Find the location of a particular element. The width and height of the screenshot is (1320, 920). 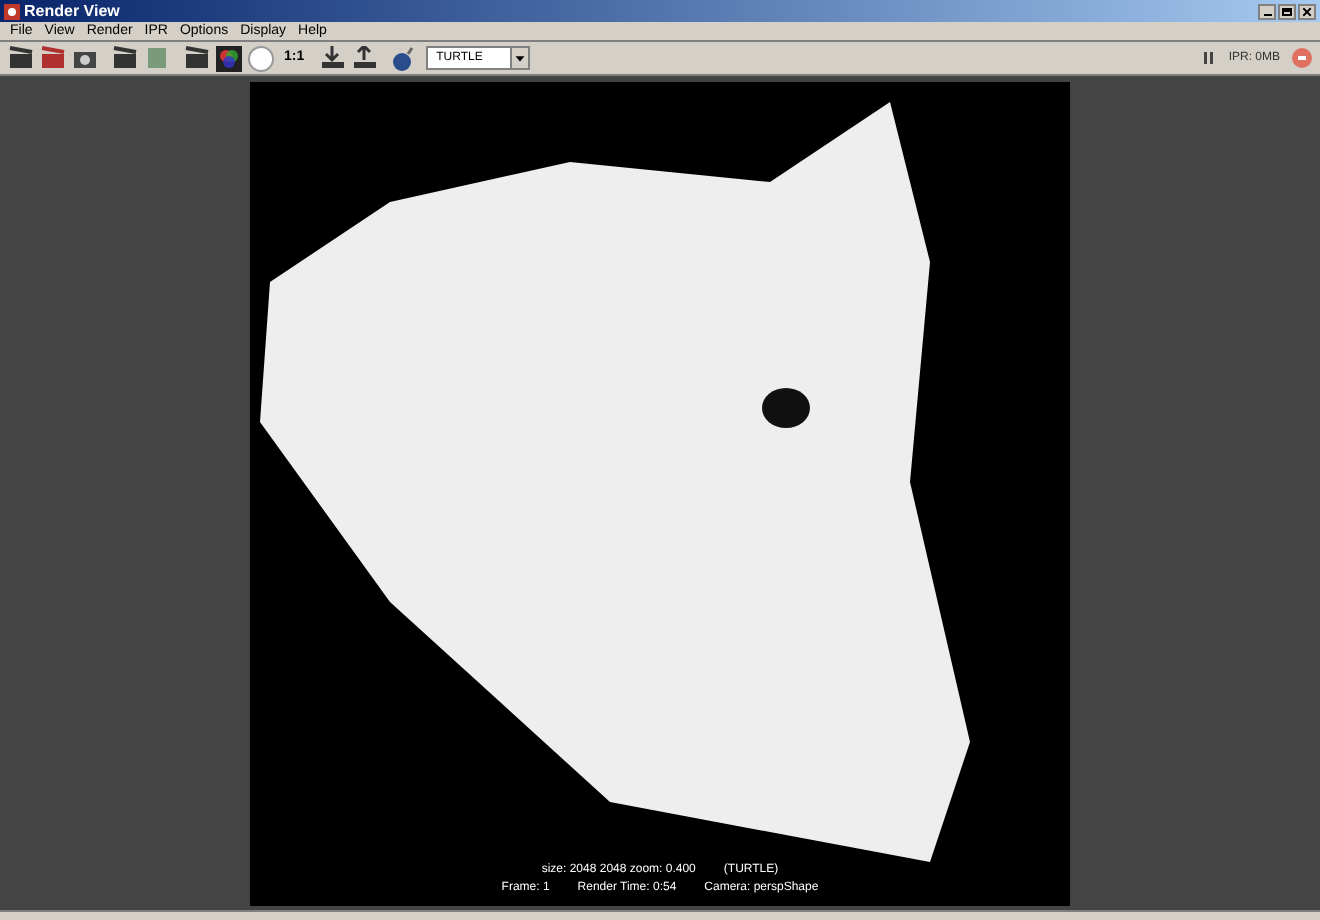

caret-icon is located at coordinates (519, 58).